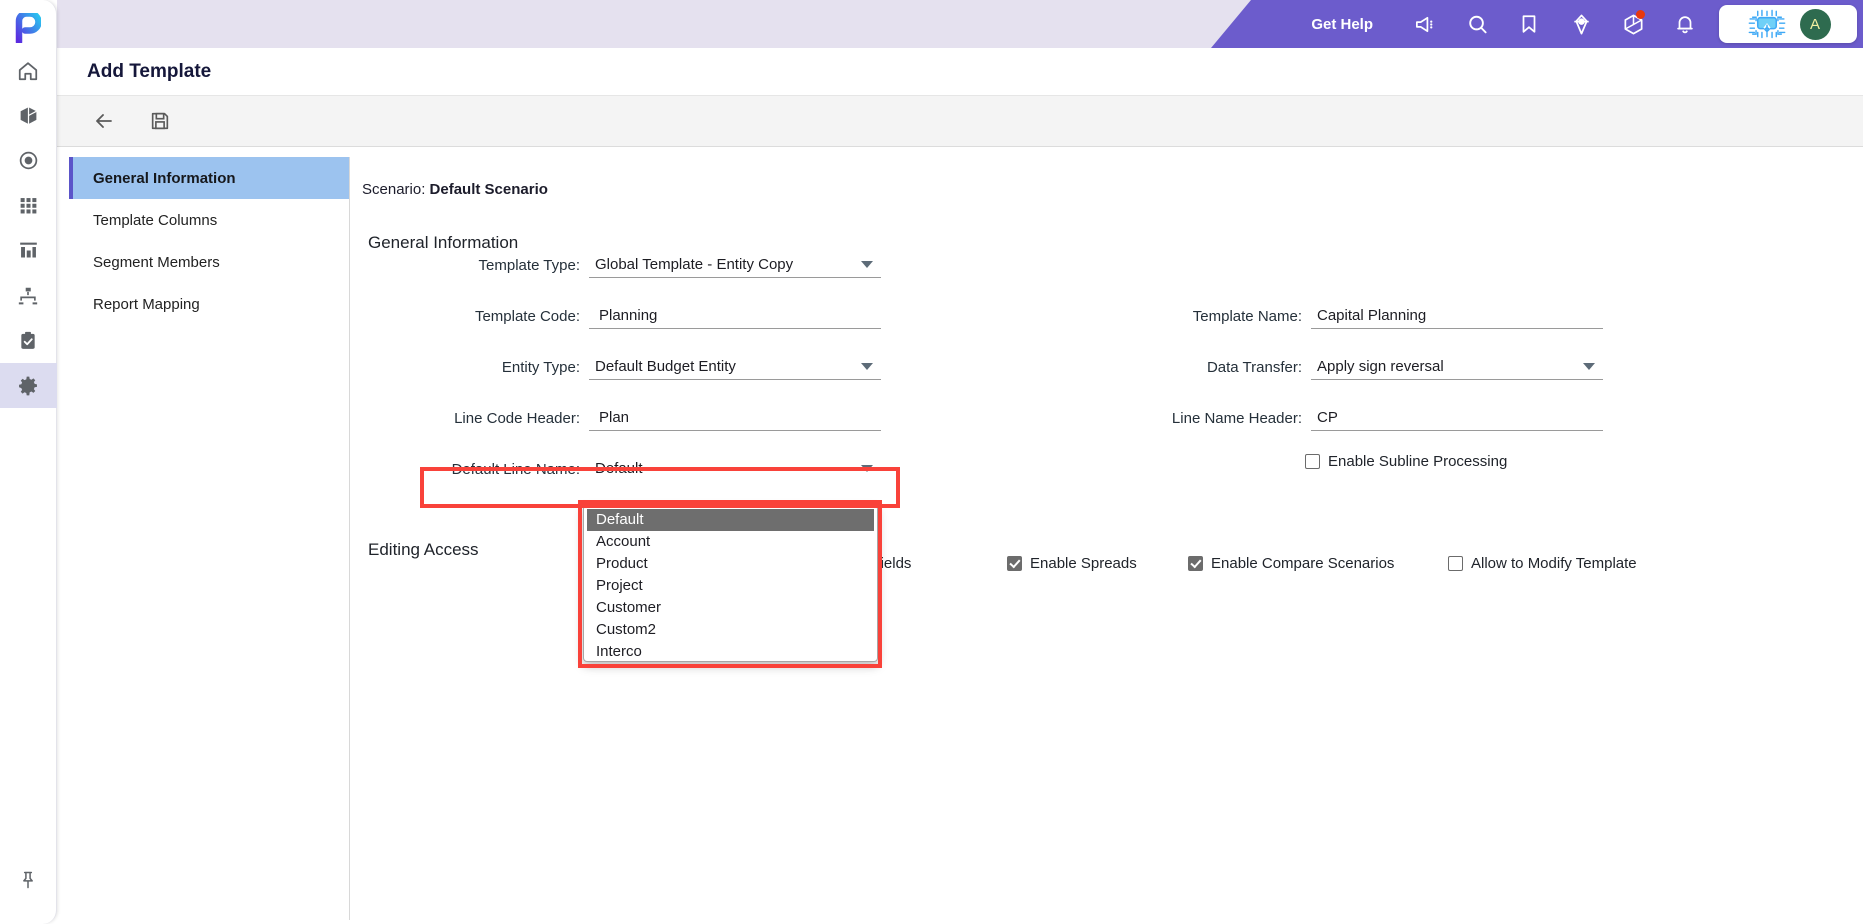 The height and width of the screenshot is (924, 1863). I want to click on sidebar-item-workflow, so click(28, 295).